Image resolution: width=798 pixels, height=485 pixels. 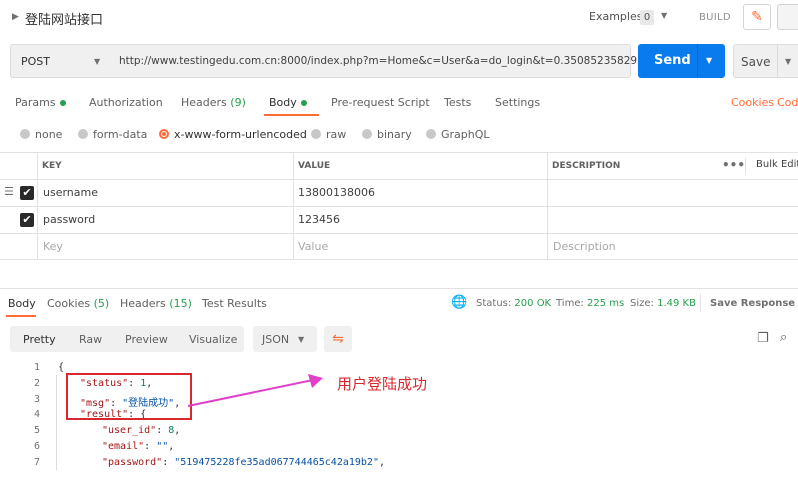 I want to click on tab-prerequest: Pre-request Script, so click(x=380, y=102).